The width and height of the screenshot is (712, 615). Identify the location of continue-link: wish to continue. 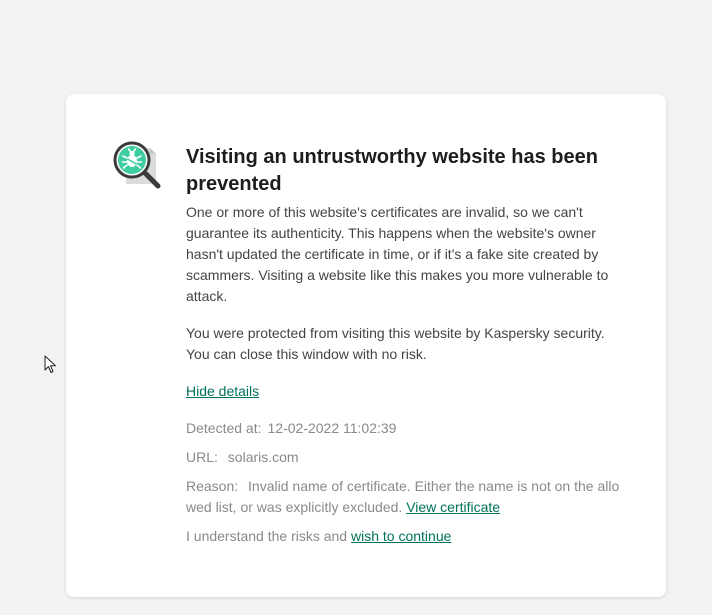
(401, 536).